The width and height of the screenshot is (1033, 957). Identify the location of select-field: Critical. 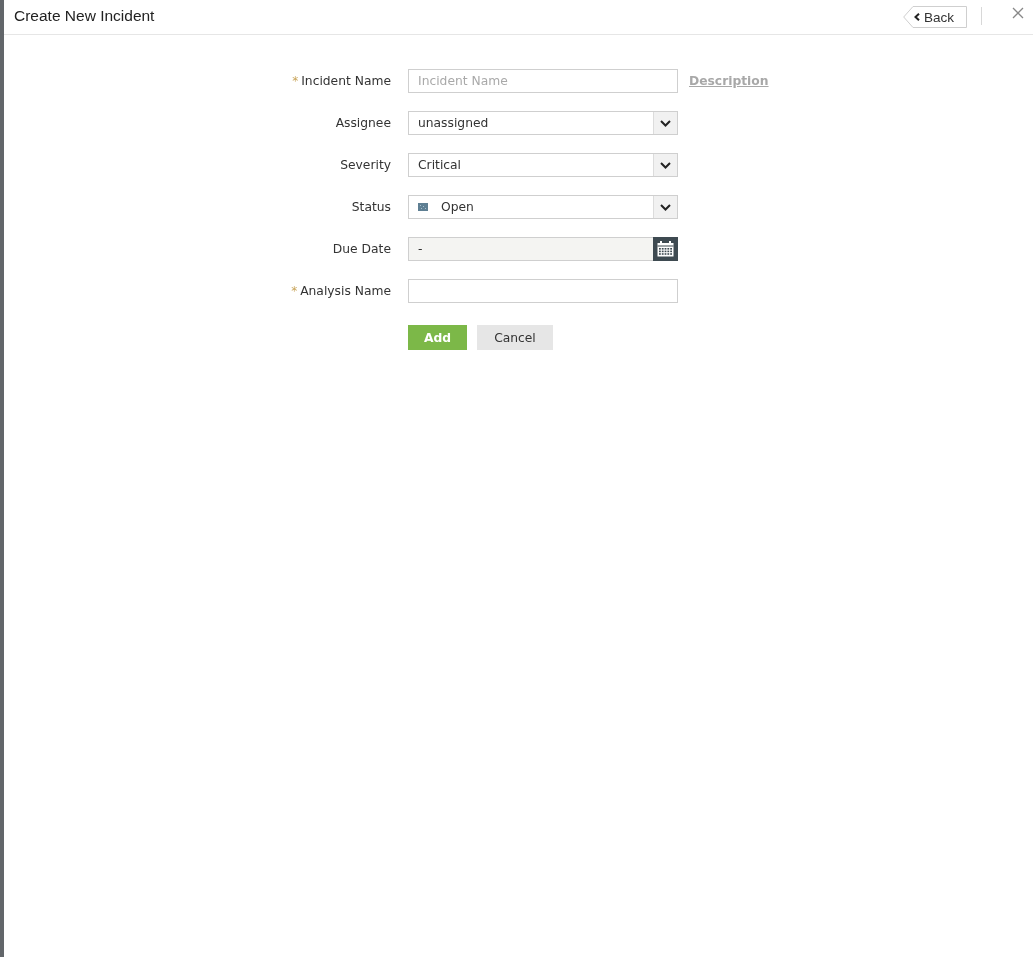
(543, 165).